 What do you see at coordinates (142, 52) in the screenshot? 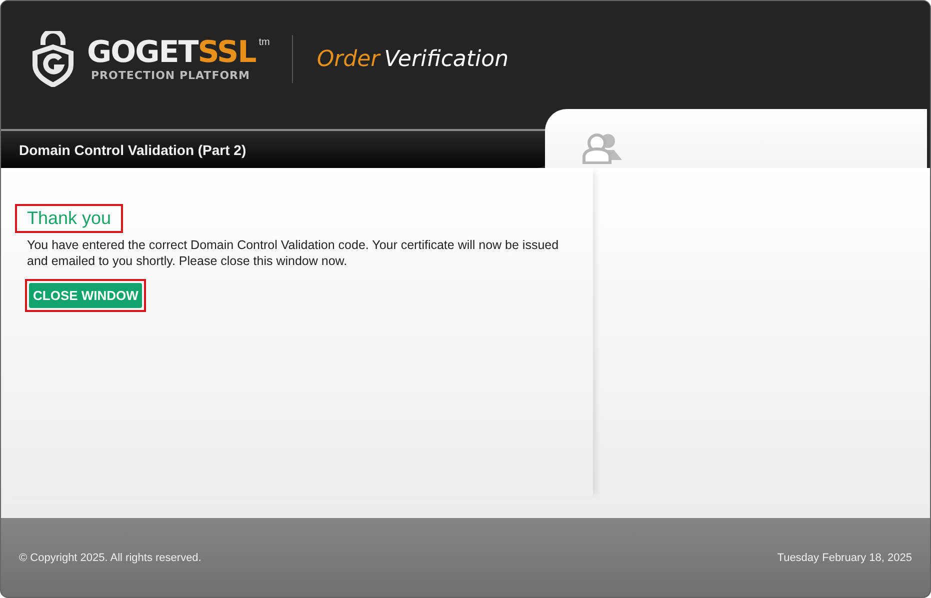
I see `logo-brand: GOGET` at bounding box center [142, 52].